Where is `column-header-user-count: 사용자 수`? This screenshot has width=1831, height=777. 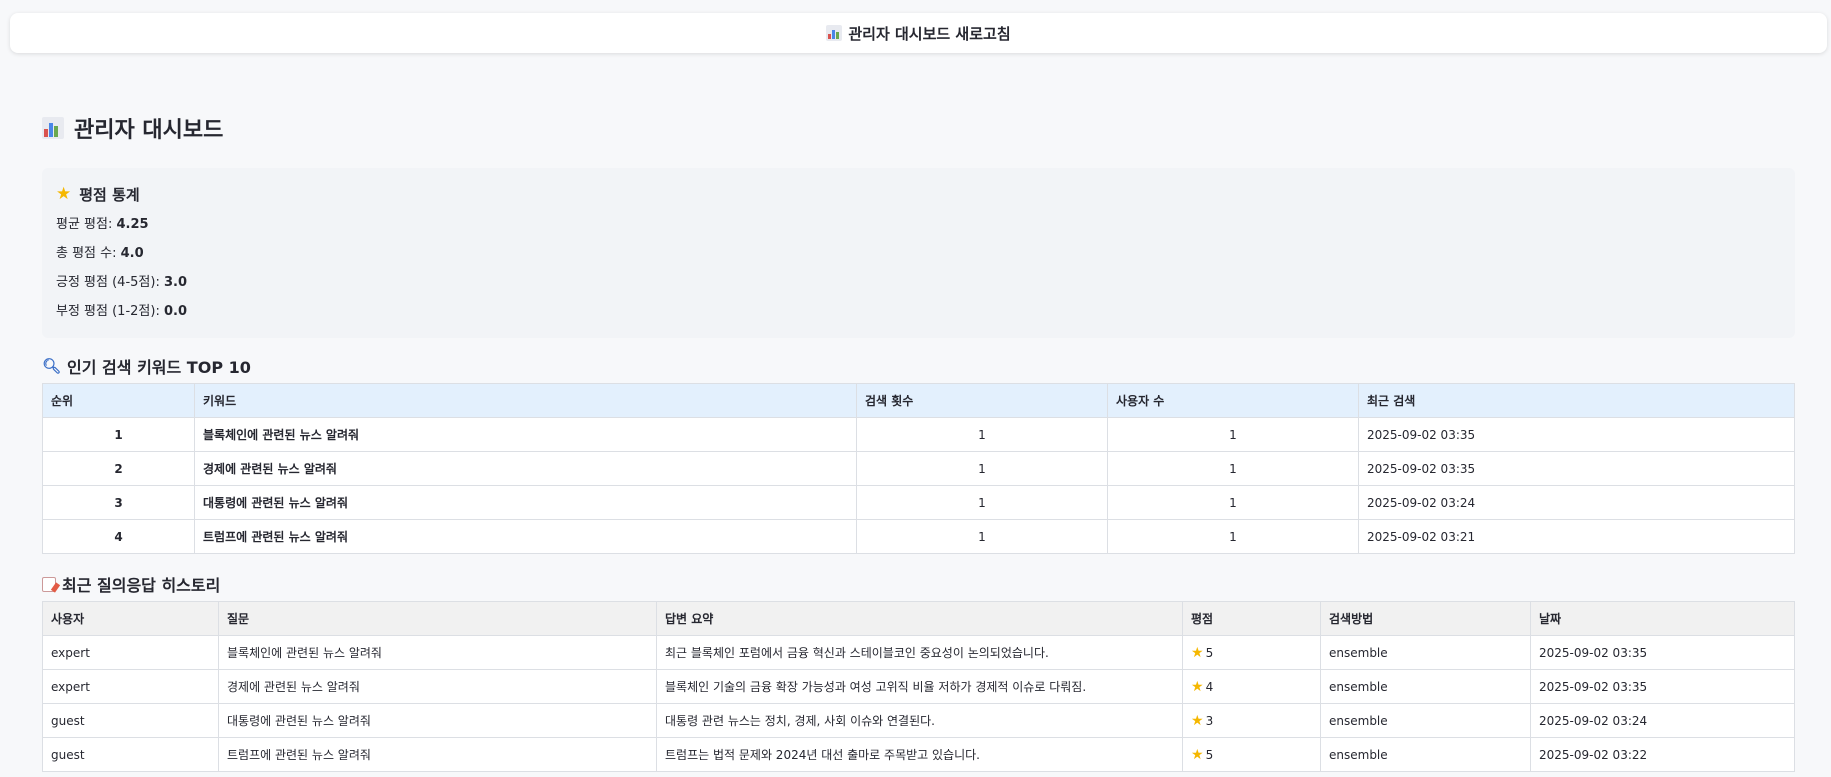
column-header-user-count: 사용자 수 is located at coordinates (1233, 400).